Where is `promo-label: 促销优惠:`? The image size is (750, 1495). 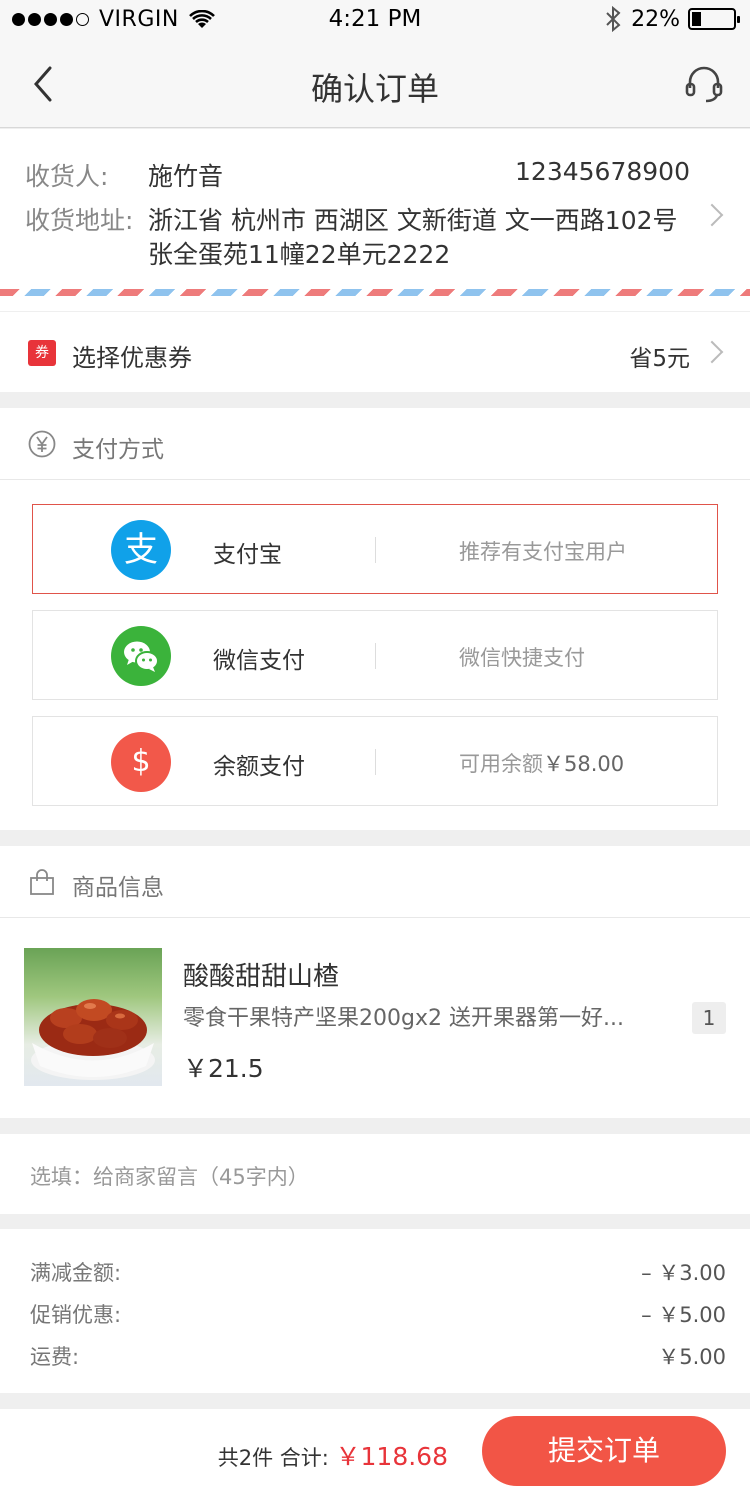 promo-label: 促销优惠: is located at coordinates (76, 1315).